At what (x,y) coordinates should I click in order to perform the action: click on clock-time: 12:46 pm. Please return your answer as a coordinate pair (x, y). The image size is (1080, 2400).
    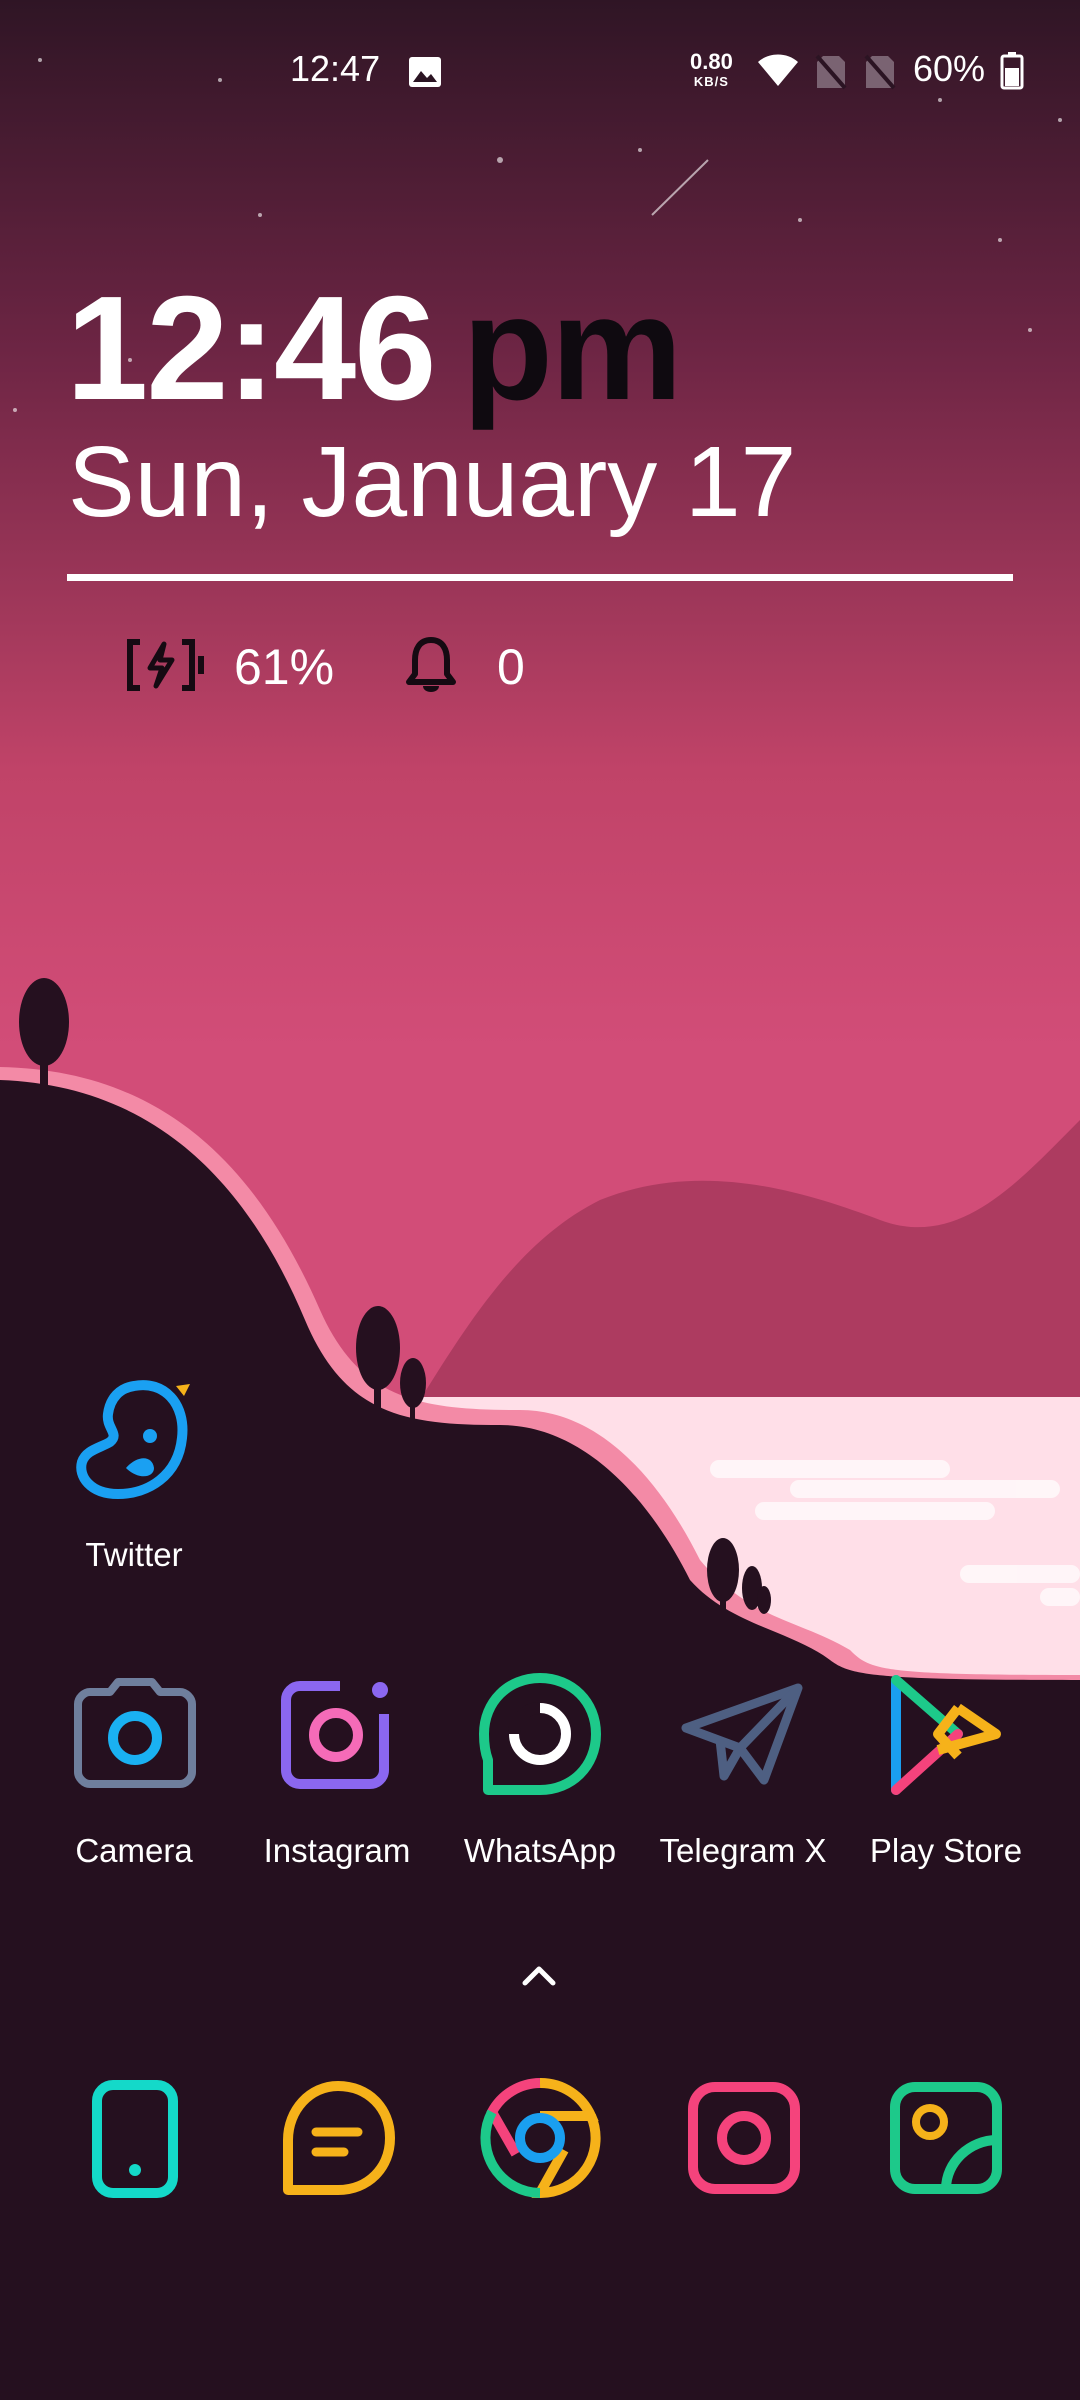
    Looking at the image, I should click on (374, 349).